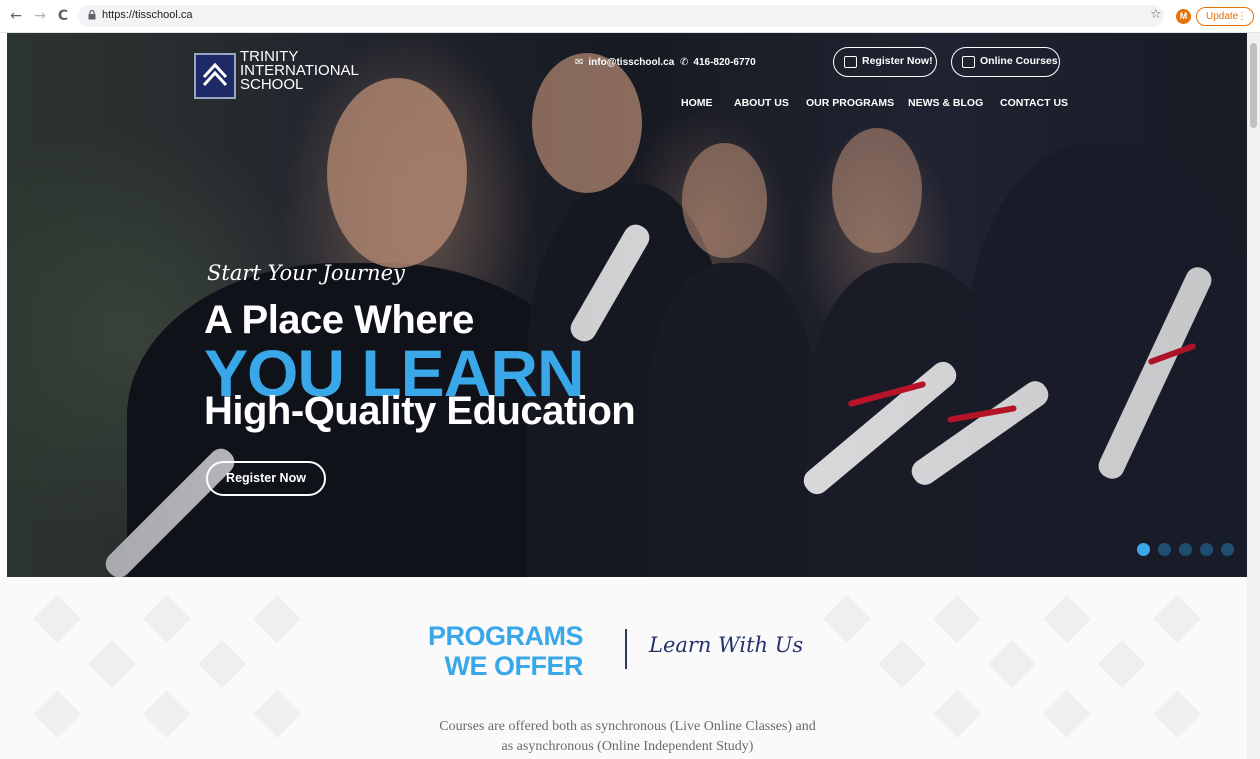  What do you see at coordinates (147, 15) in the screenshot?
I see `url-text: https://tisschool.ca` at bounding box center [147, 15].